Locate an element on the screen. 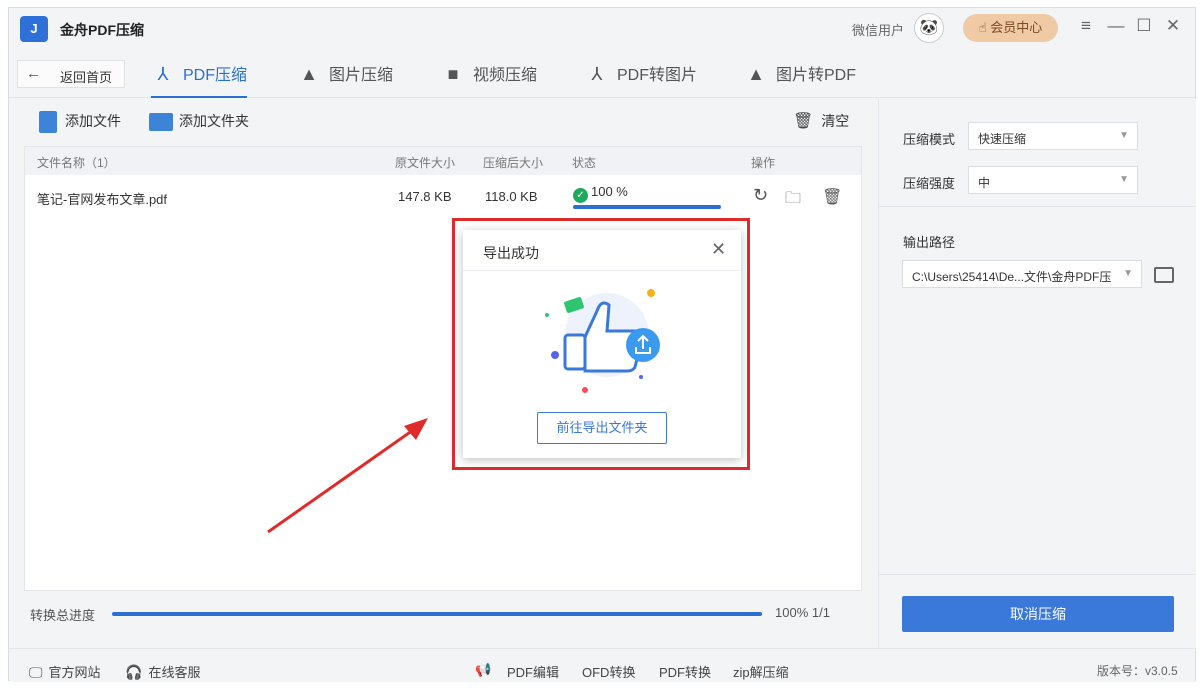  vip-center-button: ☝ 会员中心 is located at coordinates (1010, 28).